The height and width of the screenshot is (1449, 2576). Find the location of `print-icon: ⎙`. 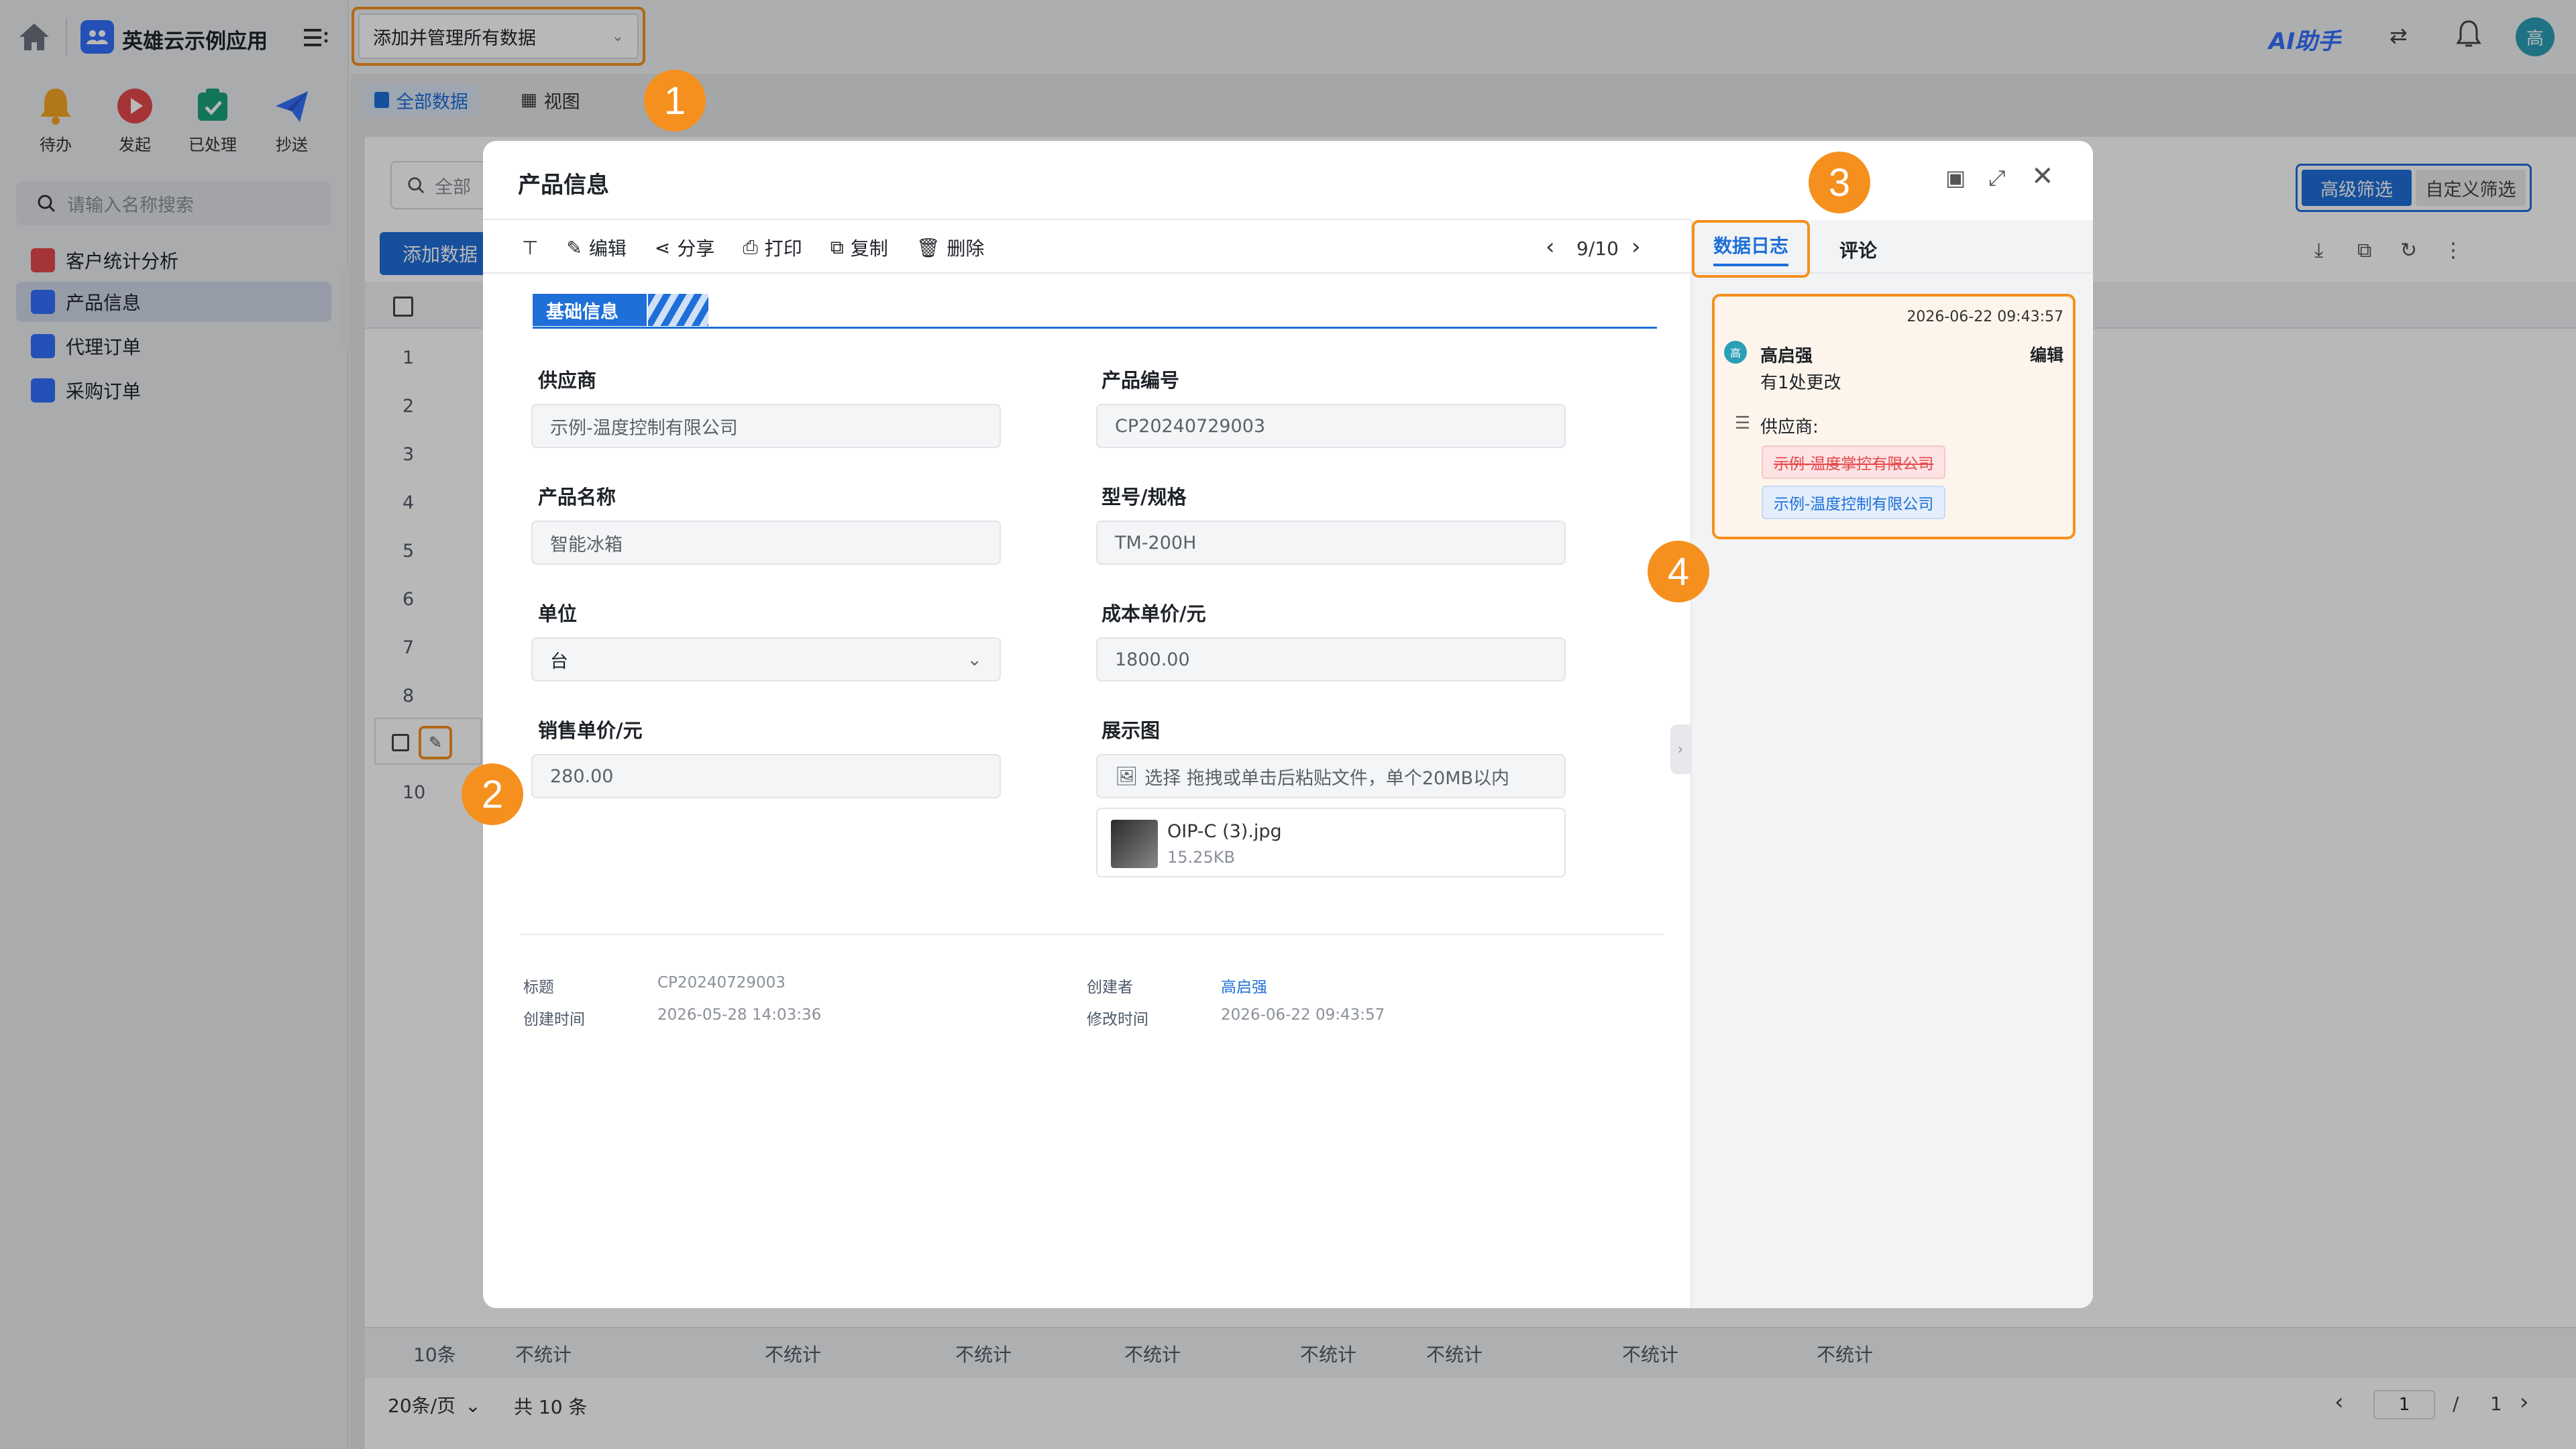

print-icon: ⎙ is located at coordinates (750, 247).